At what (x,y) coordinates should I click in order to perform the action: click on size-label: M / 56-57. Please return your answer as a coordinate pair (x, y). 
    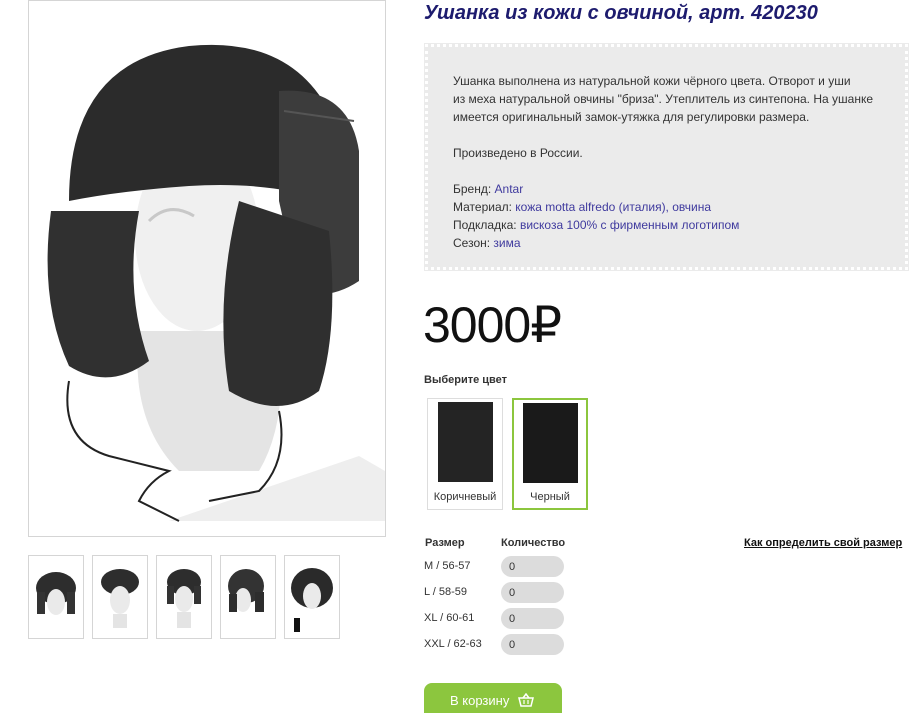
    Looking at the image, I should click on (447, 566).